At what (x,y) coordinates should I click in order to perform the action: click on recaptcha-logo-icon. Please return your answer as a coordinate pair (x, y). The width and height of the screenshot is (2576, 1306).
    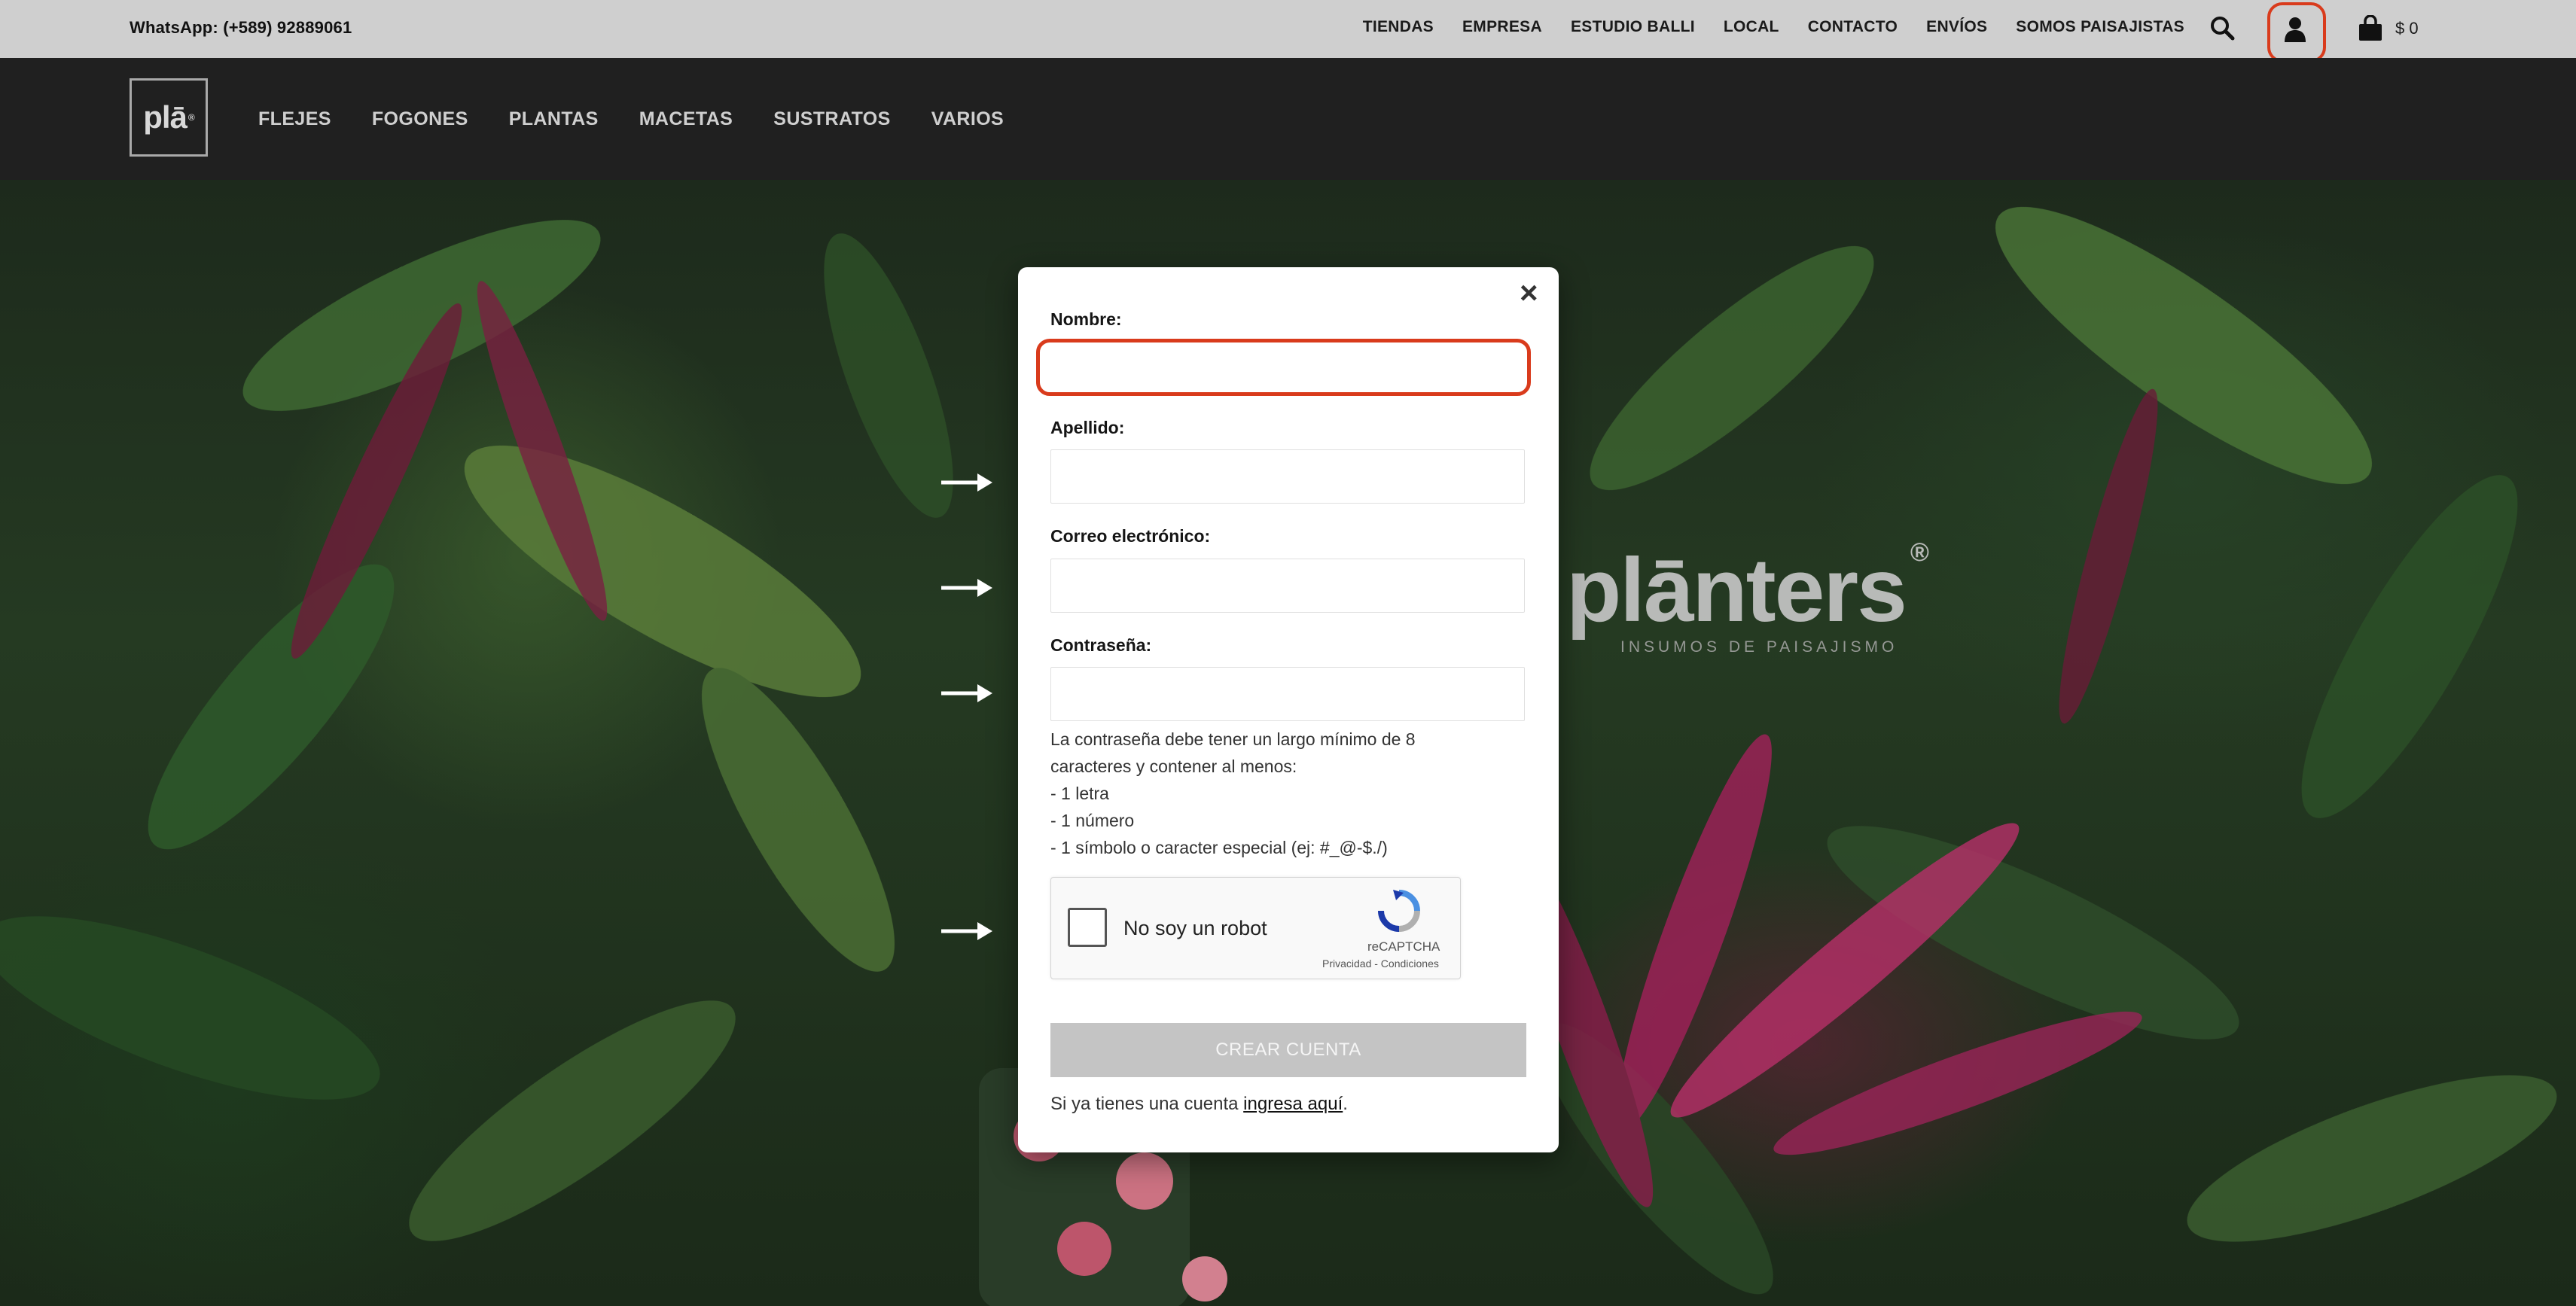
    Looking at the image, I should click on (1399, 911).